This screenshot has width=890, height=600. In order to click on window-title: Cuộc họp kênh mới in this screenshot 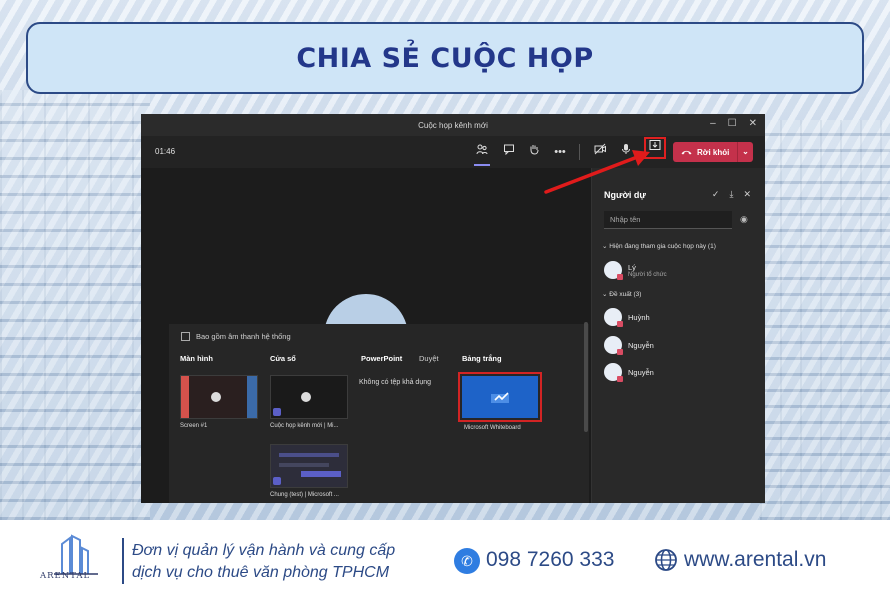, I will do `click(453, 125)`.